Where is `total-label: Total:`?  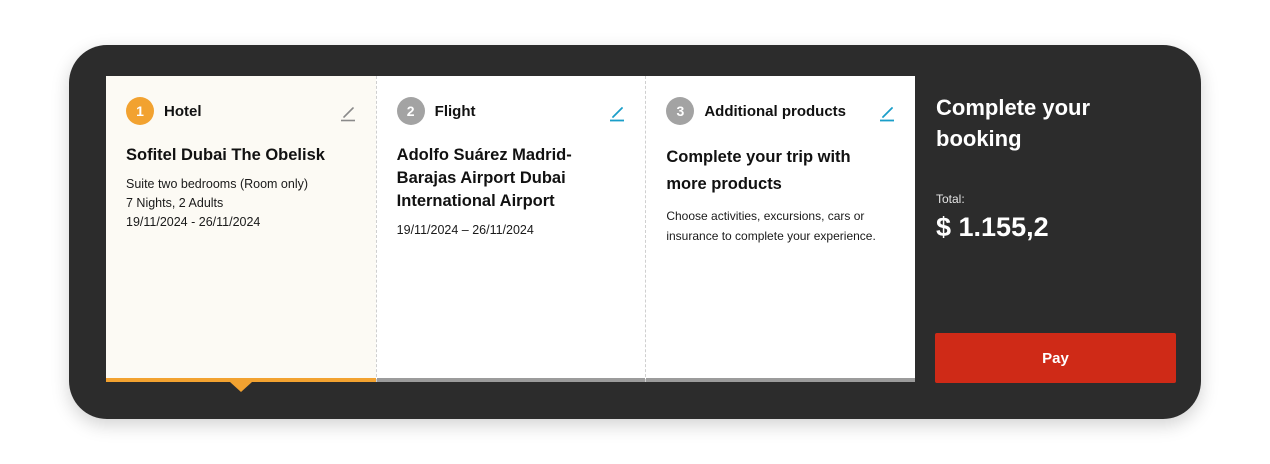 total-label: Total: is located at coordinates (950, 199).